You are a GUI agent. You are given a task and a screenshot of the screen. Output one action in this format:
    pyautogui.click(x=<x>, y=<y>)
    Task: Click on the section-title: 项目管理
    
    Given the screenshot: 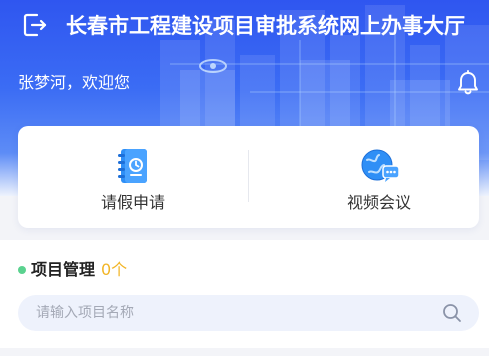 What is the action you would take?
    pyautogui.click(x=63, y=269)
    